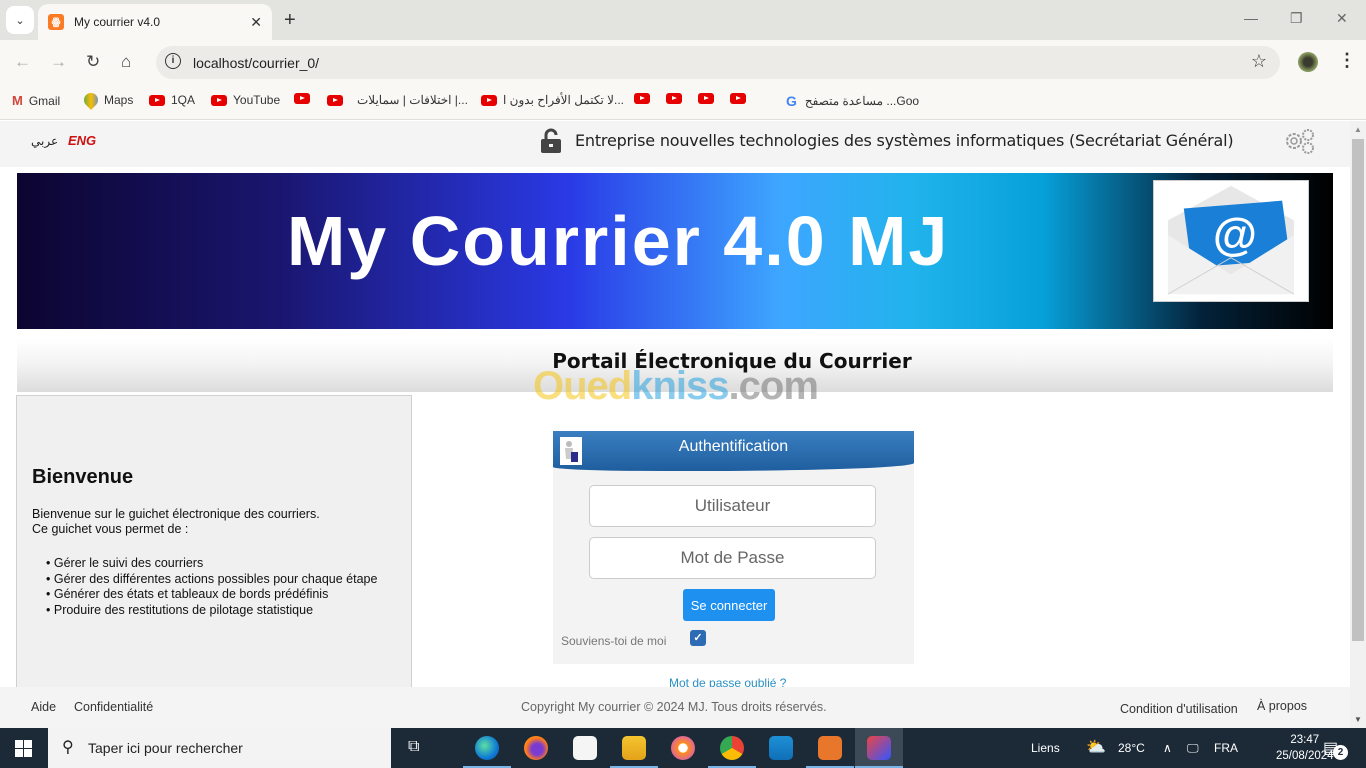 This screenshot has width=1366, height=768. What do you see at coordinates (245, 100) in the screenshot?
I see `bookmark-youtube: YouTube` at bounding box center [245, 100].